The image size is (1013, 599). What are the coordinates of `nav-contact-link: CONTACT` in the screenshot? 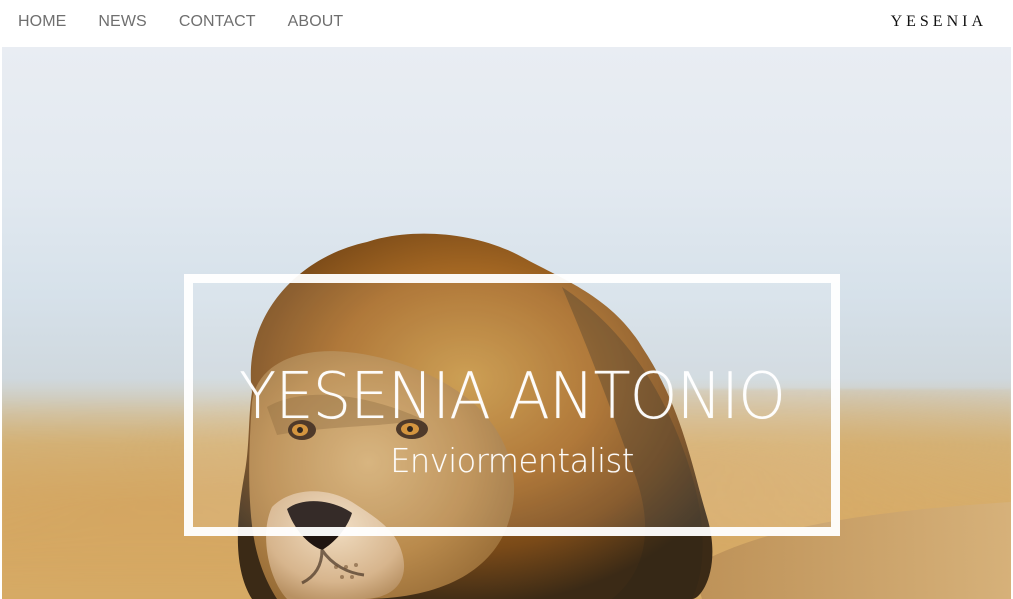 It's located at (217, 22).